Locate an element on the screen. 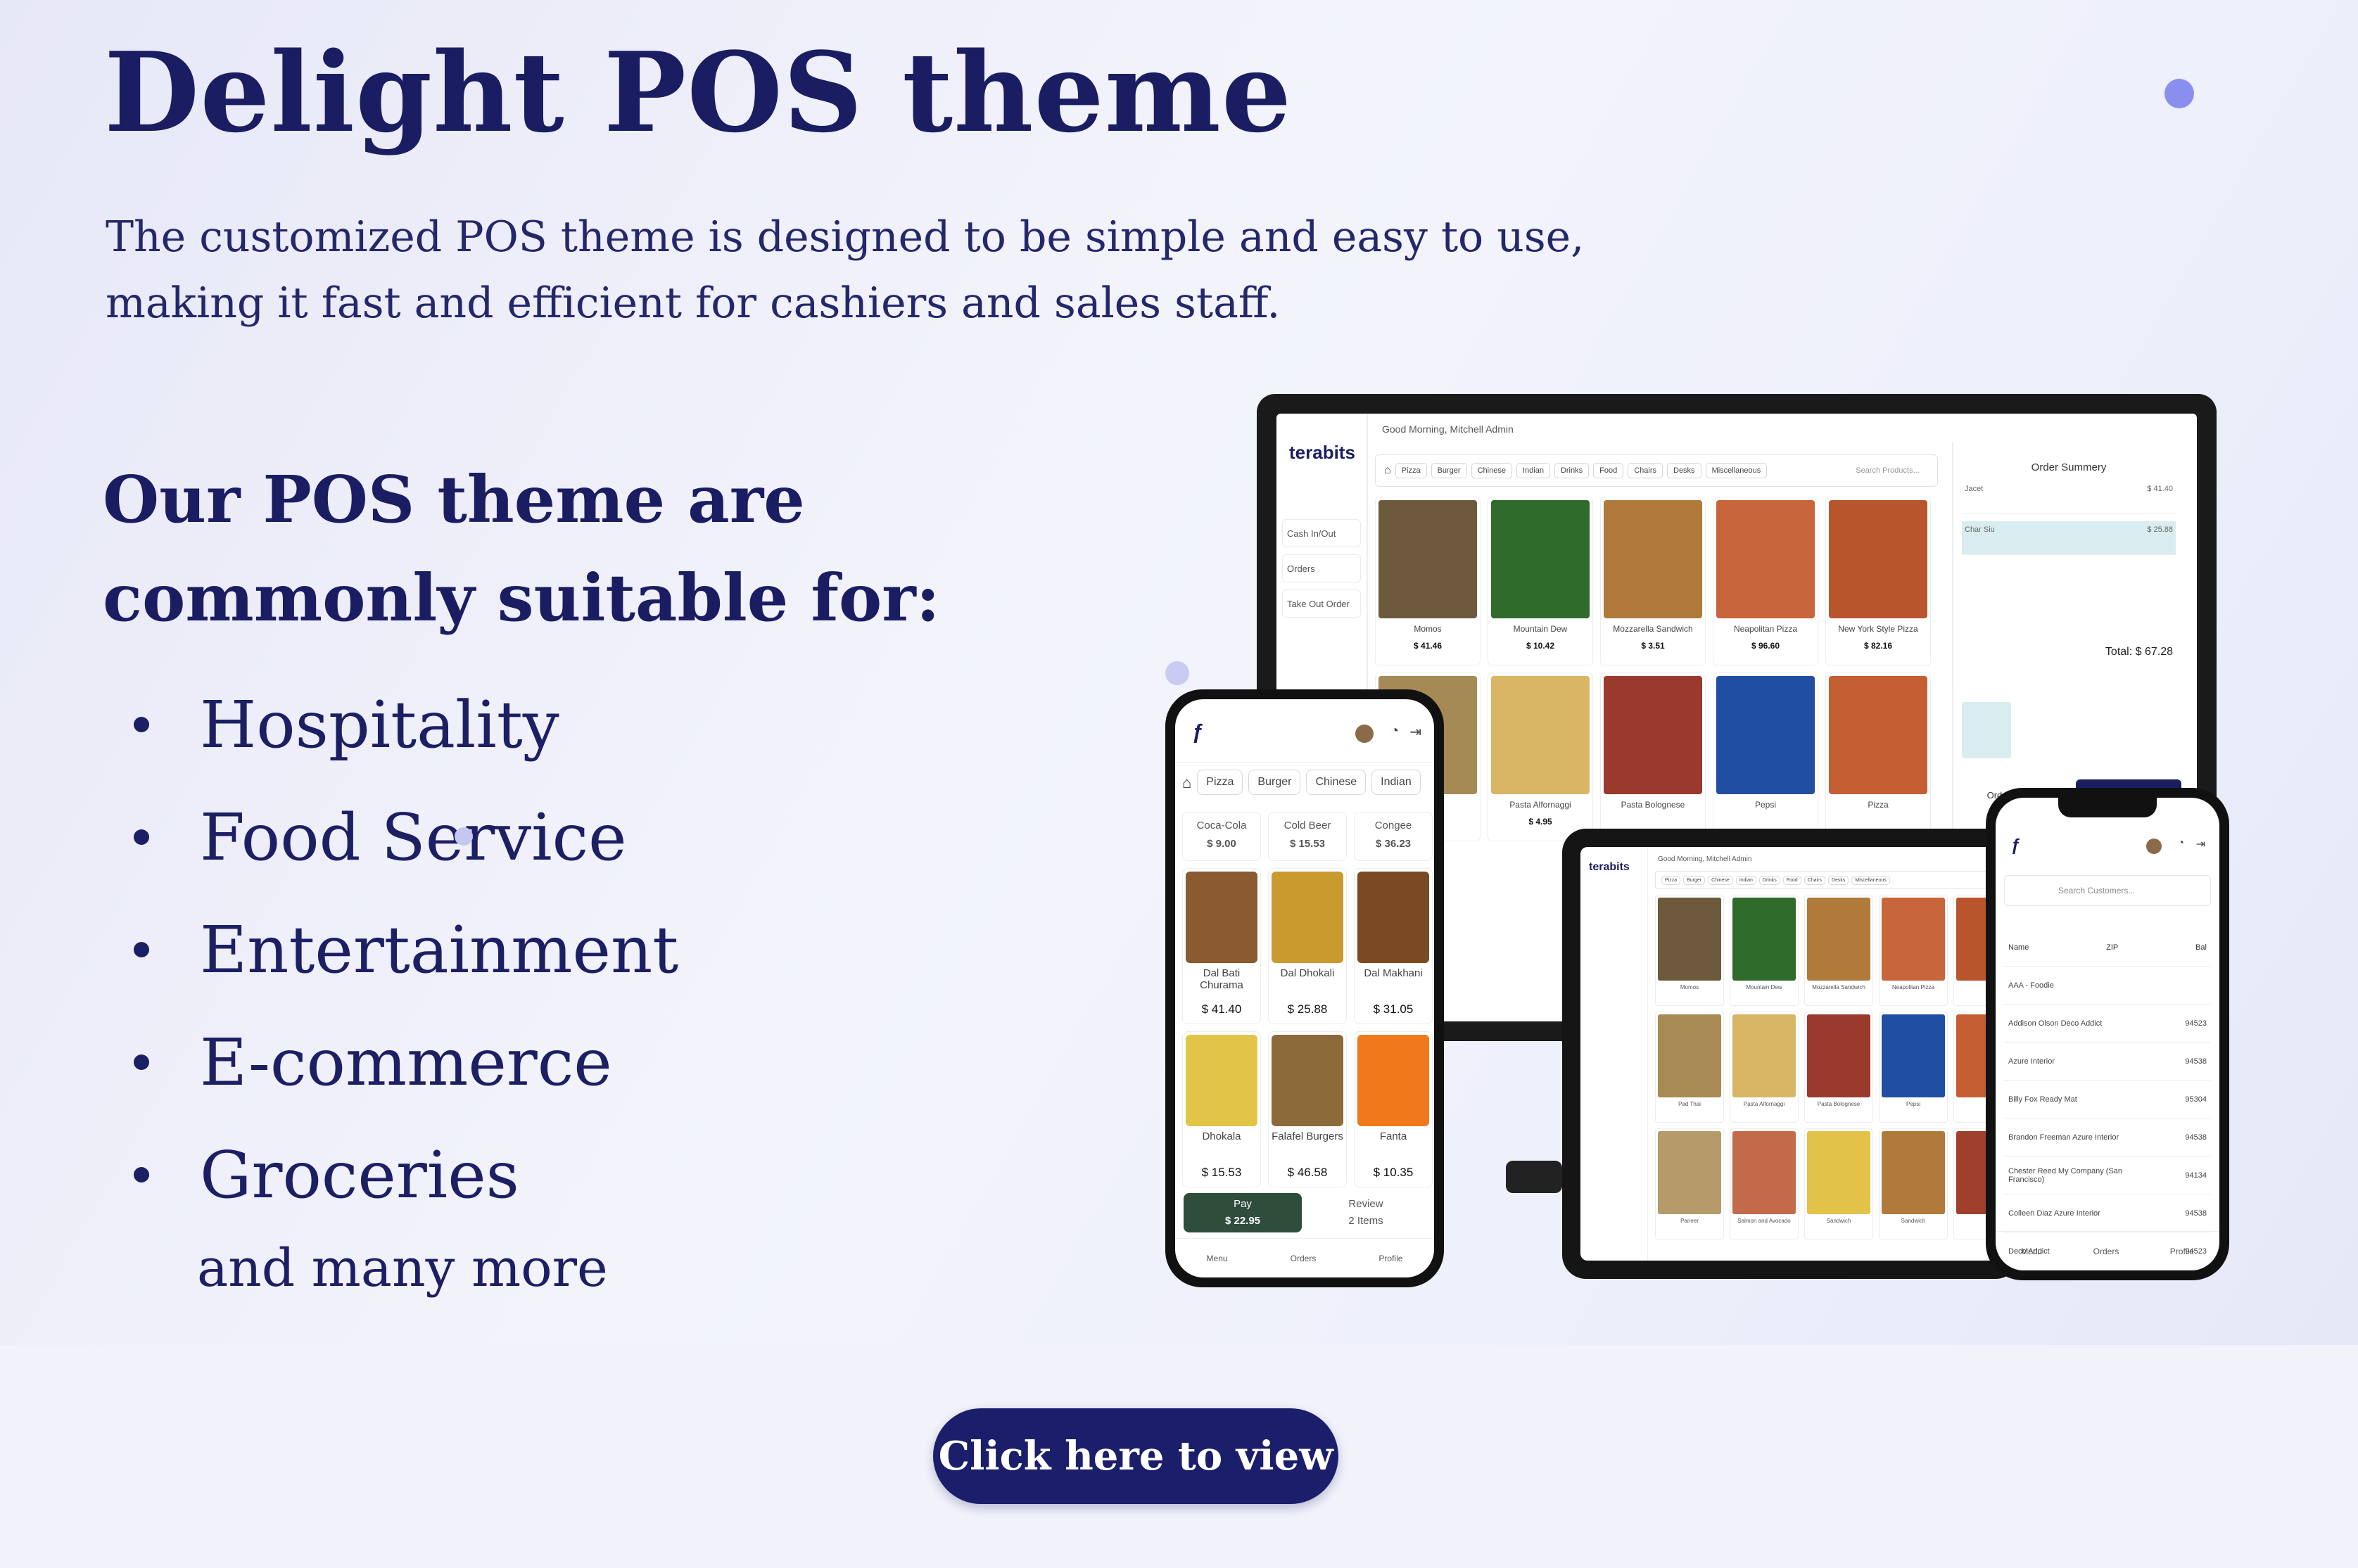  table-row: Addison Olson Deco Addict 94523 is located at coordinates (2107, 1024).